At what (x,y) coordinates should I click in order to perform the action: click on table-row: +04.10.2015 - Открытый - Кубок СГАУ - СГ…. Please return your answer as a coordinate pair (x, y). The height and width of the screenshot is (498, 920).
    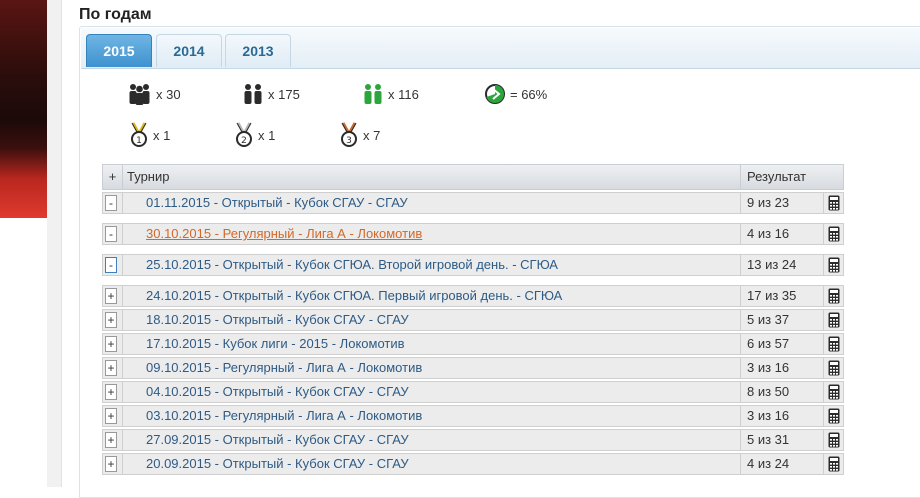
    Looking at the image, I should click on (473, 392).